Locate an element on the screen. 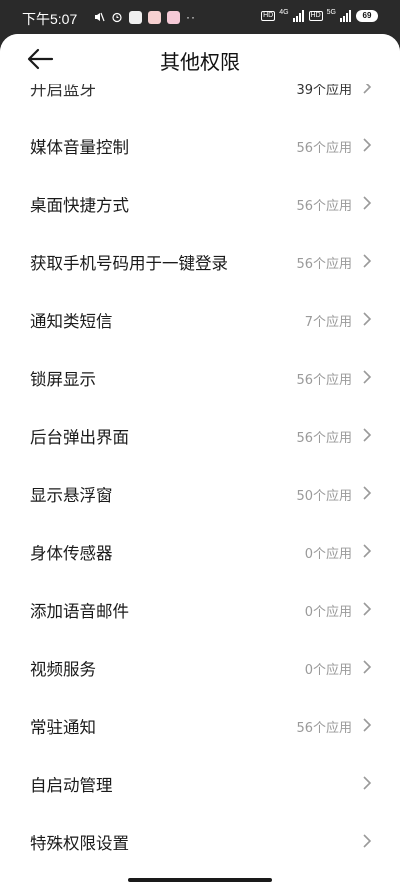 This screenshot has width=400, height=888. list-item: 获取手机号码用于一键登录 56个应用 is located at coordinates (200, 261).